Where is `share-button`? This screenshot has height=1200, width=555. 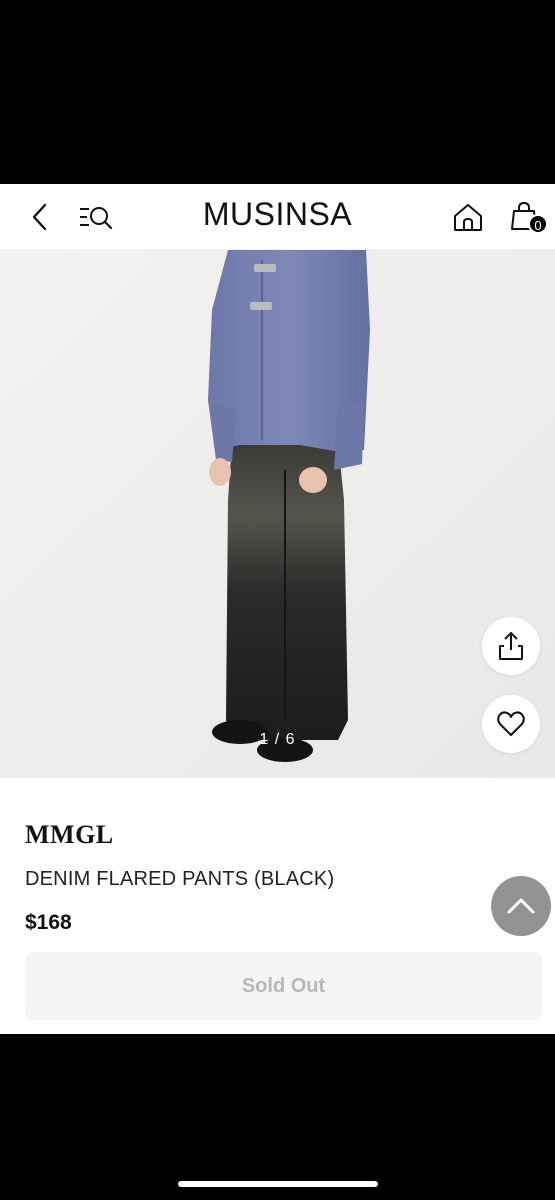 share-button is located at coordinates (511, 646).